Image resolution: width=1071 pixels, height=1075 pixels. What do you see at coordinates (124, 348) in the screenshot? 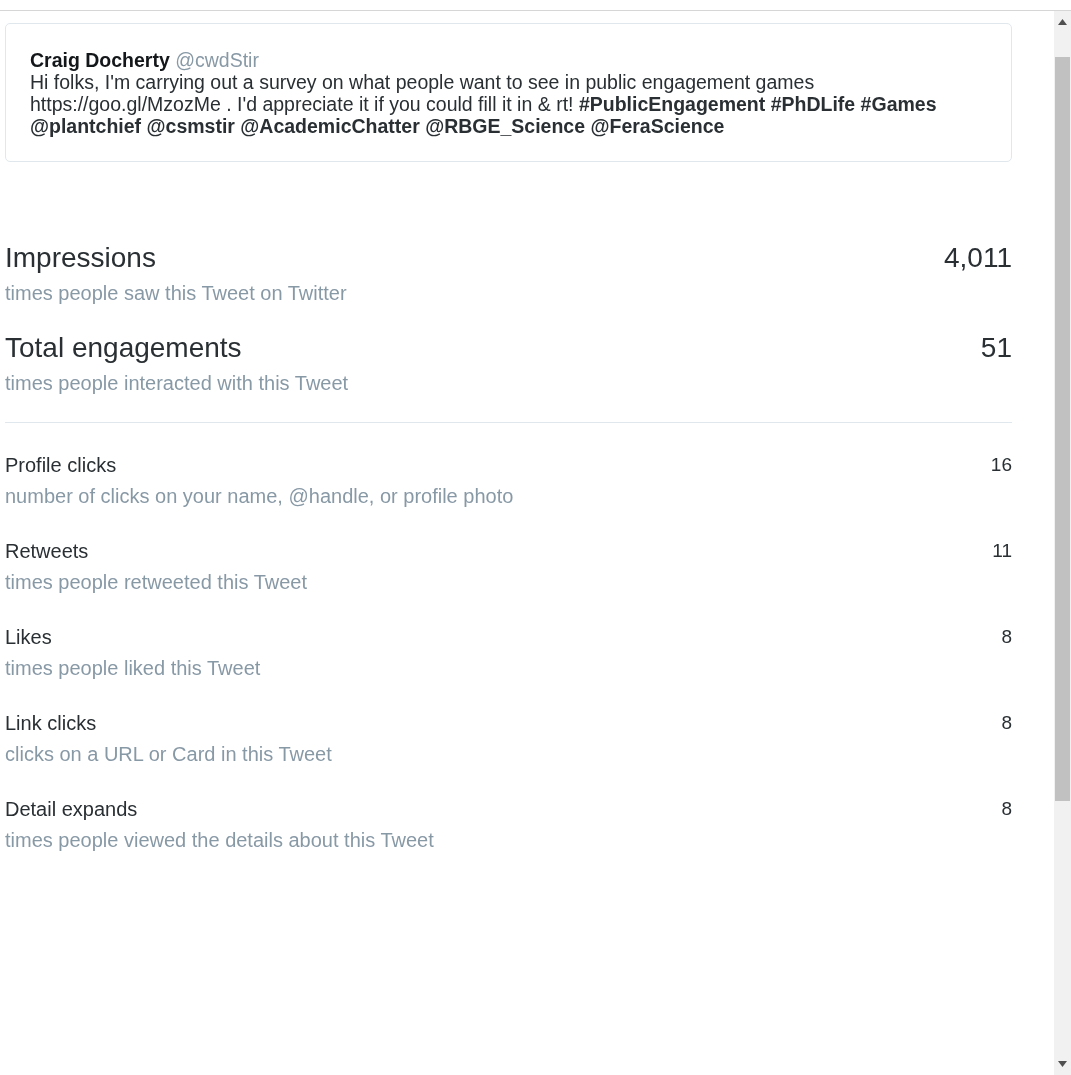
I see `metric-label: Total engagements` at bounding box center [124, 348].